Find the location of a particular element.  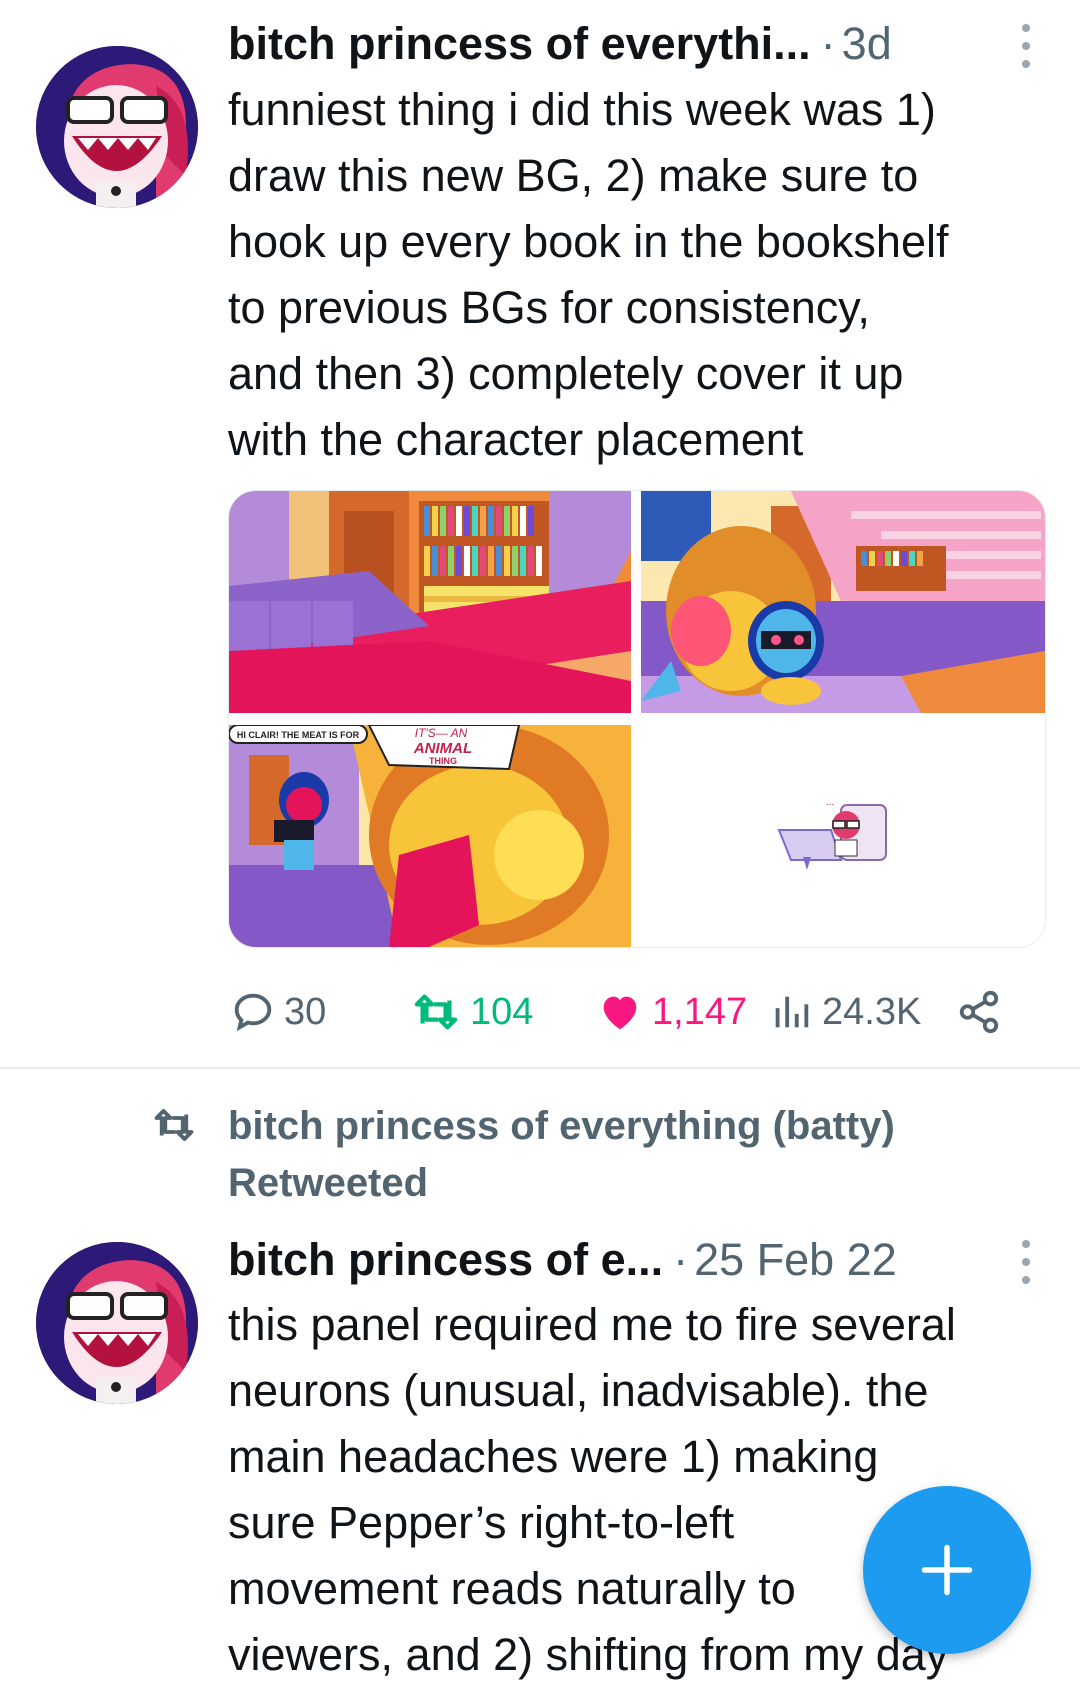

tweet-text-line: with the character placement is located at coordinates (516, 439).